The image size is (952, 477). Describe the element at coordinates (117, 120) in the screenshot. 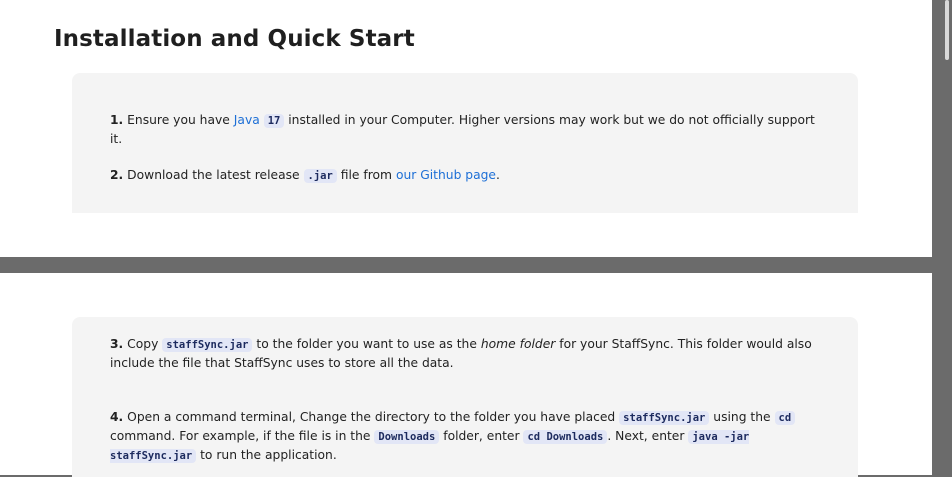

I see `step-number: 1.` at that location.